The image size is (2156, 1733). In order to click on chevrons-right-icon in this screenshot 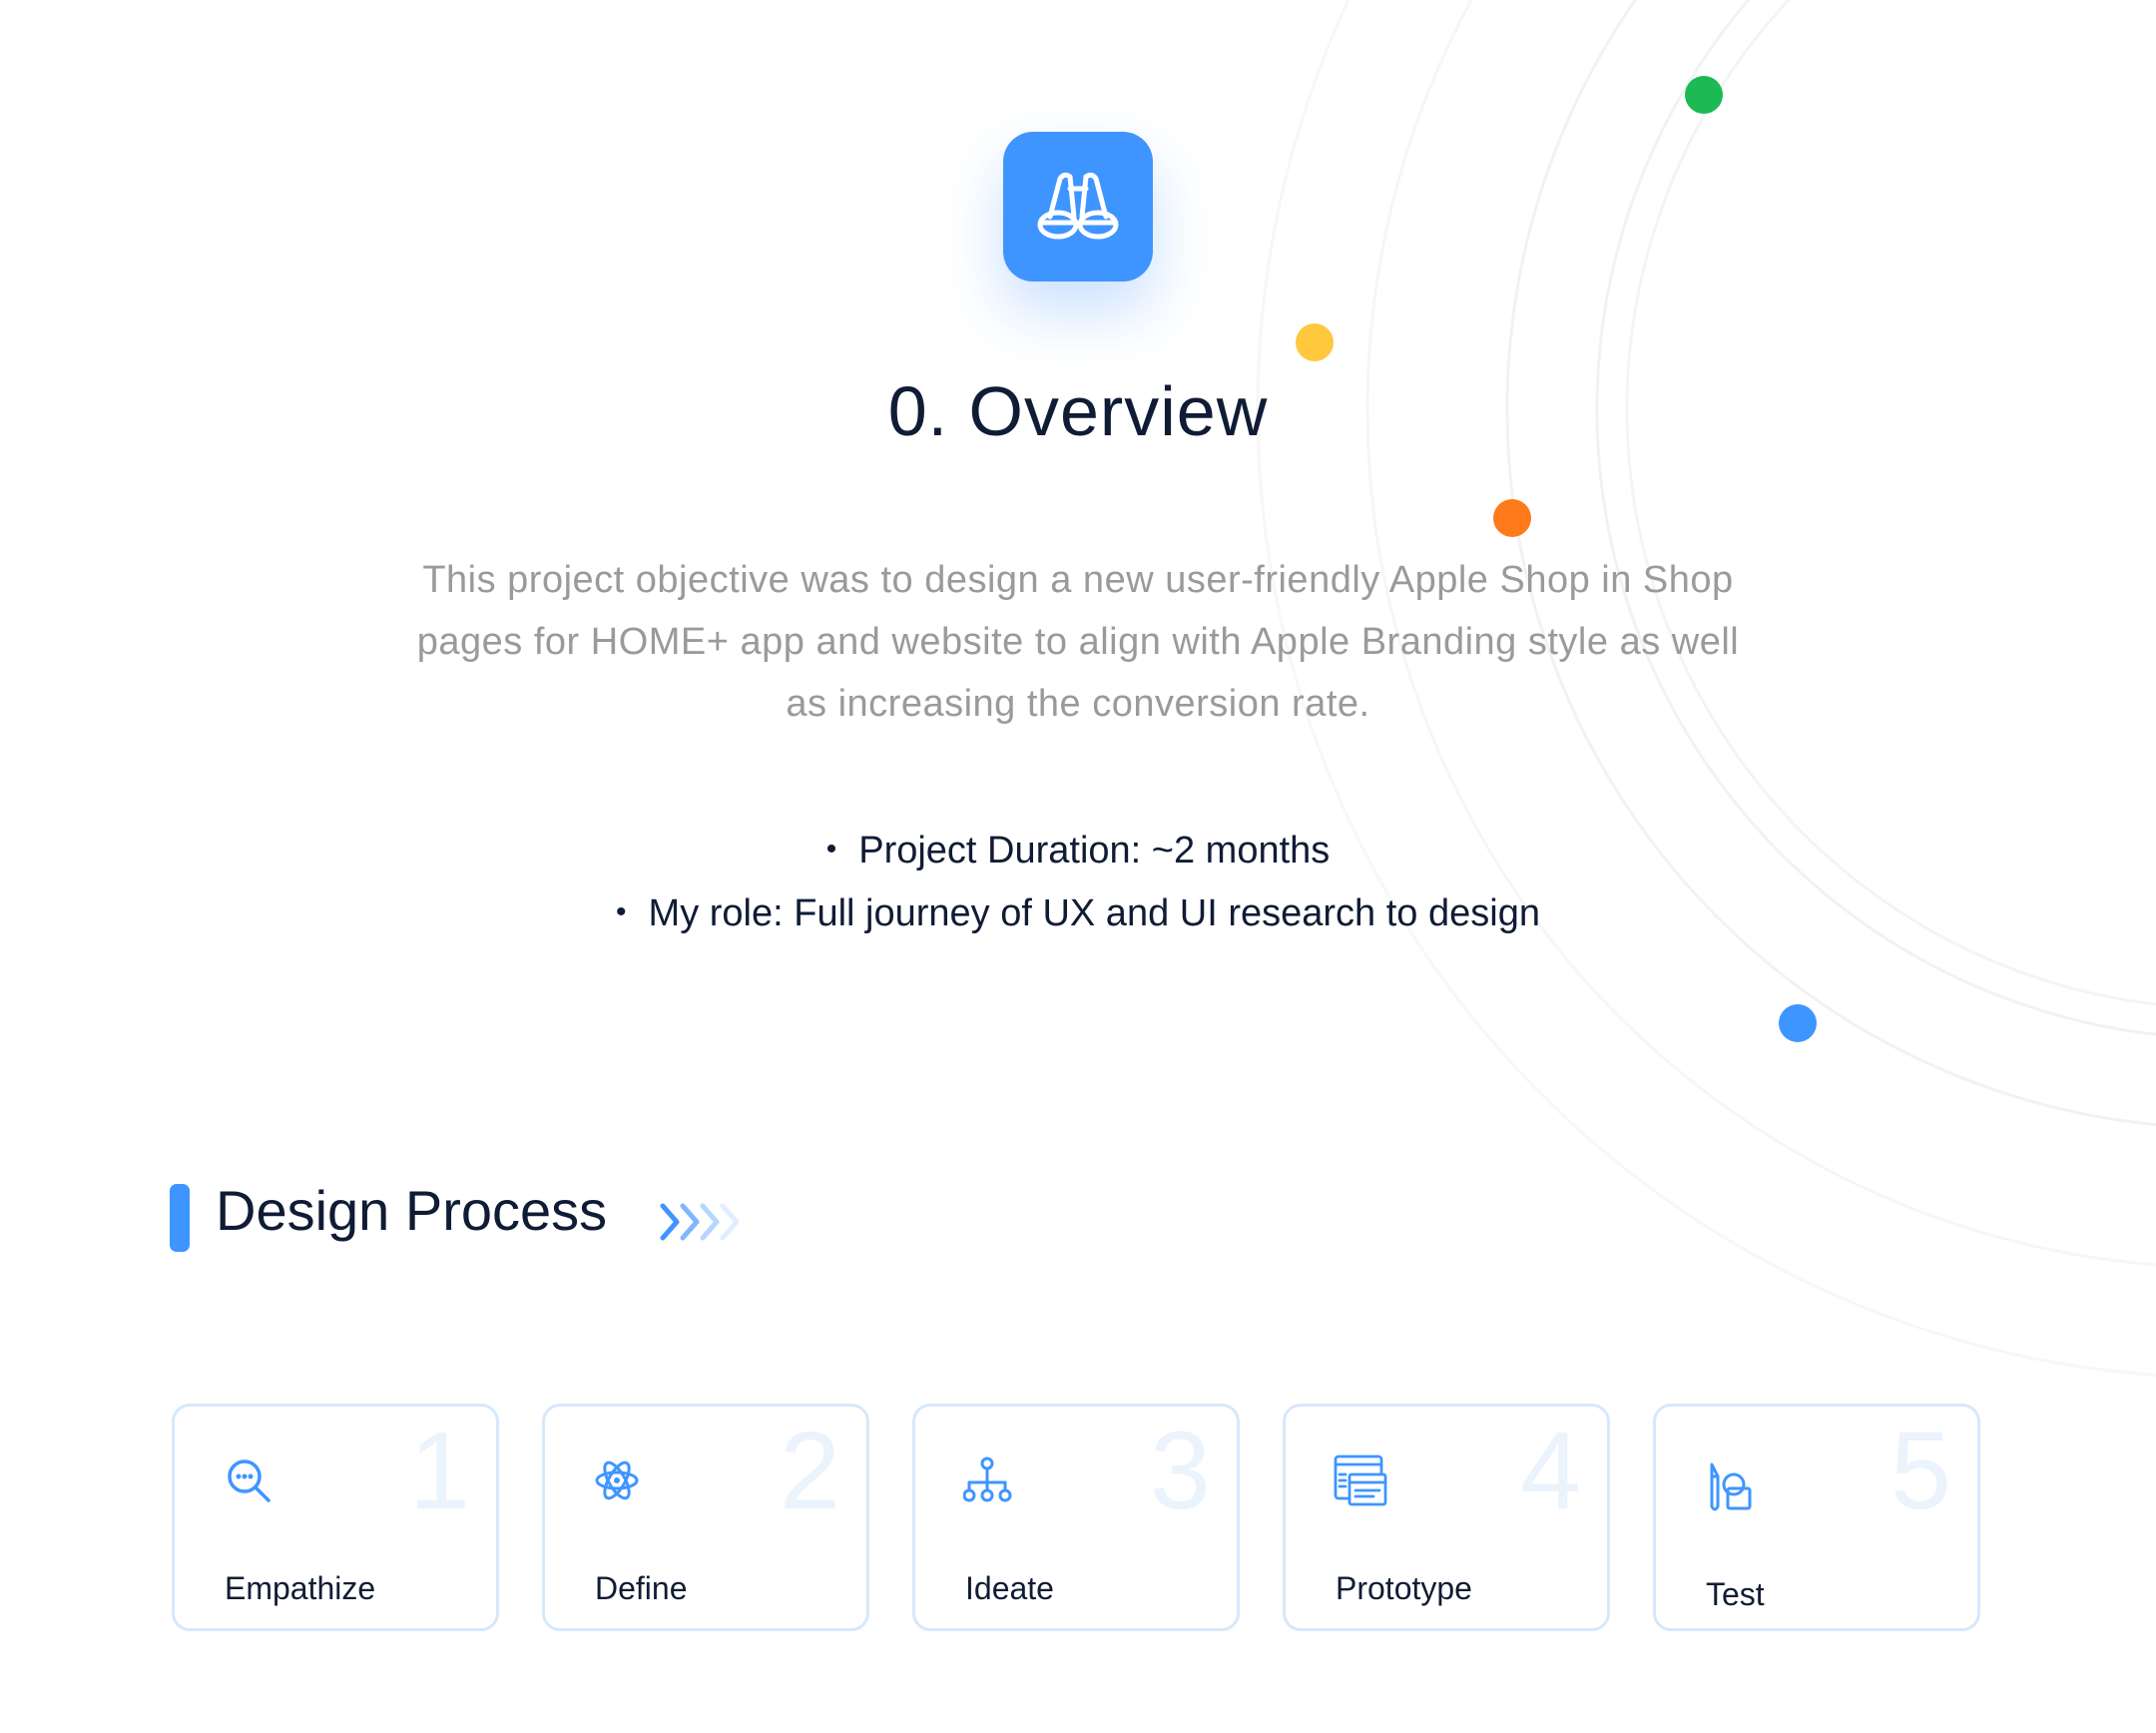, I will do `click(700, 1222)`.